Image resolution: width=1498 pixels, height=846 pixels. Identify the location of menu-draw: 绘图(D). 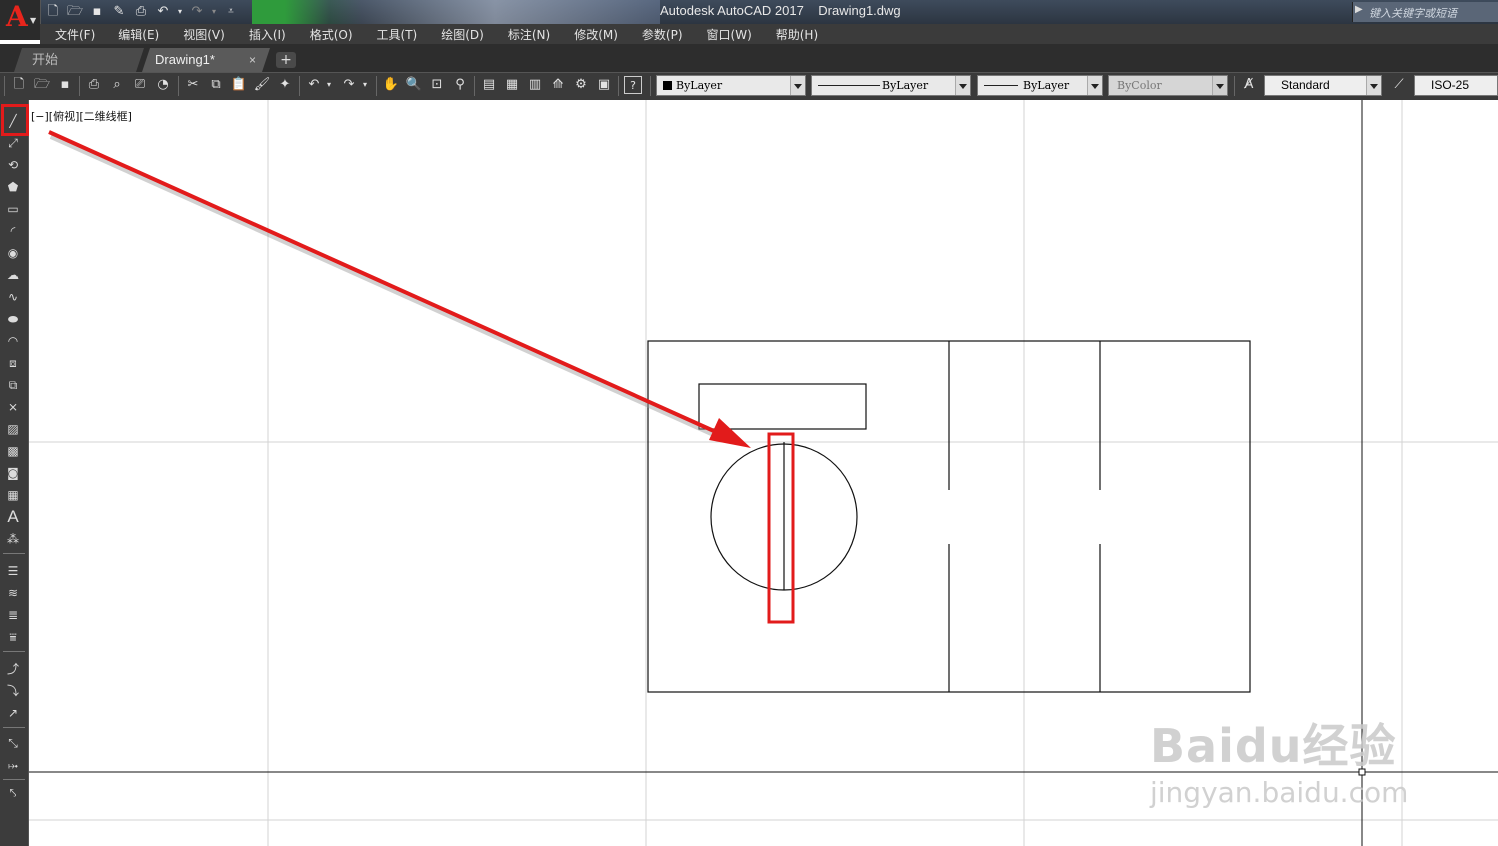
(462, 34).